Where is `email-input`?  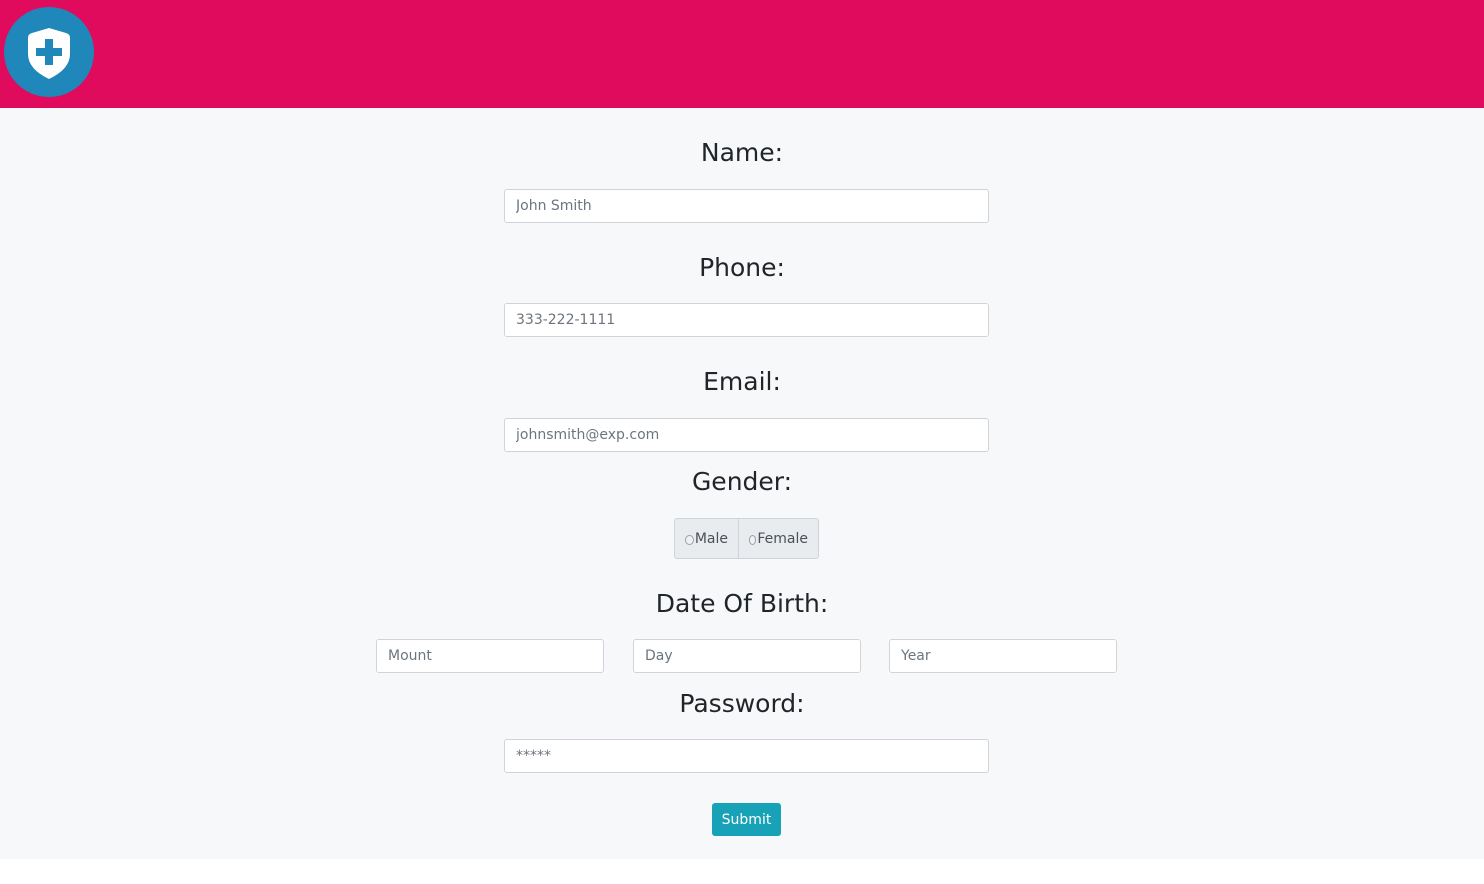 email-input is located at coordinates (746, 435).